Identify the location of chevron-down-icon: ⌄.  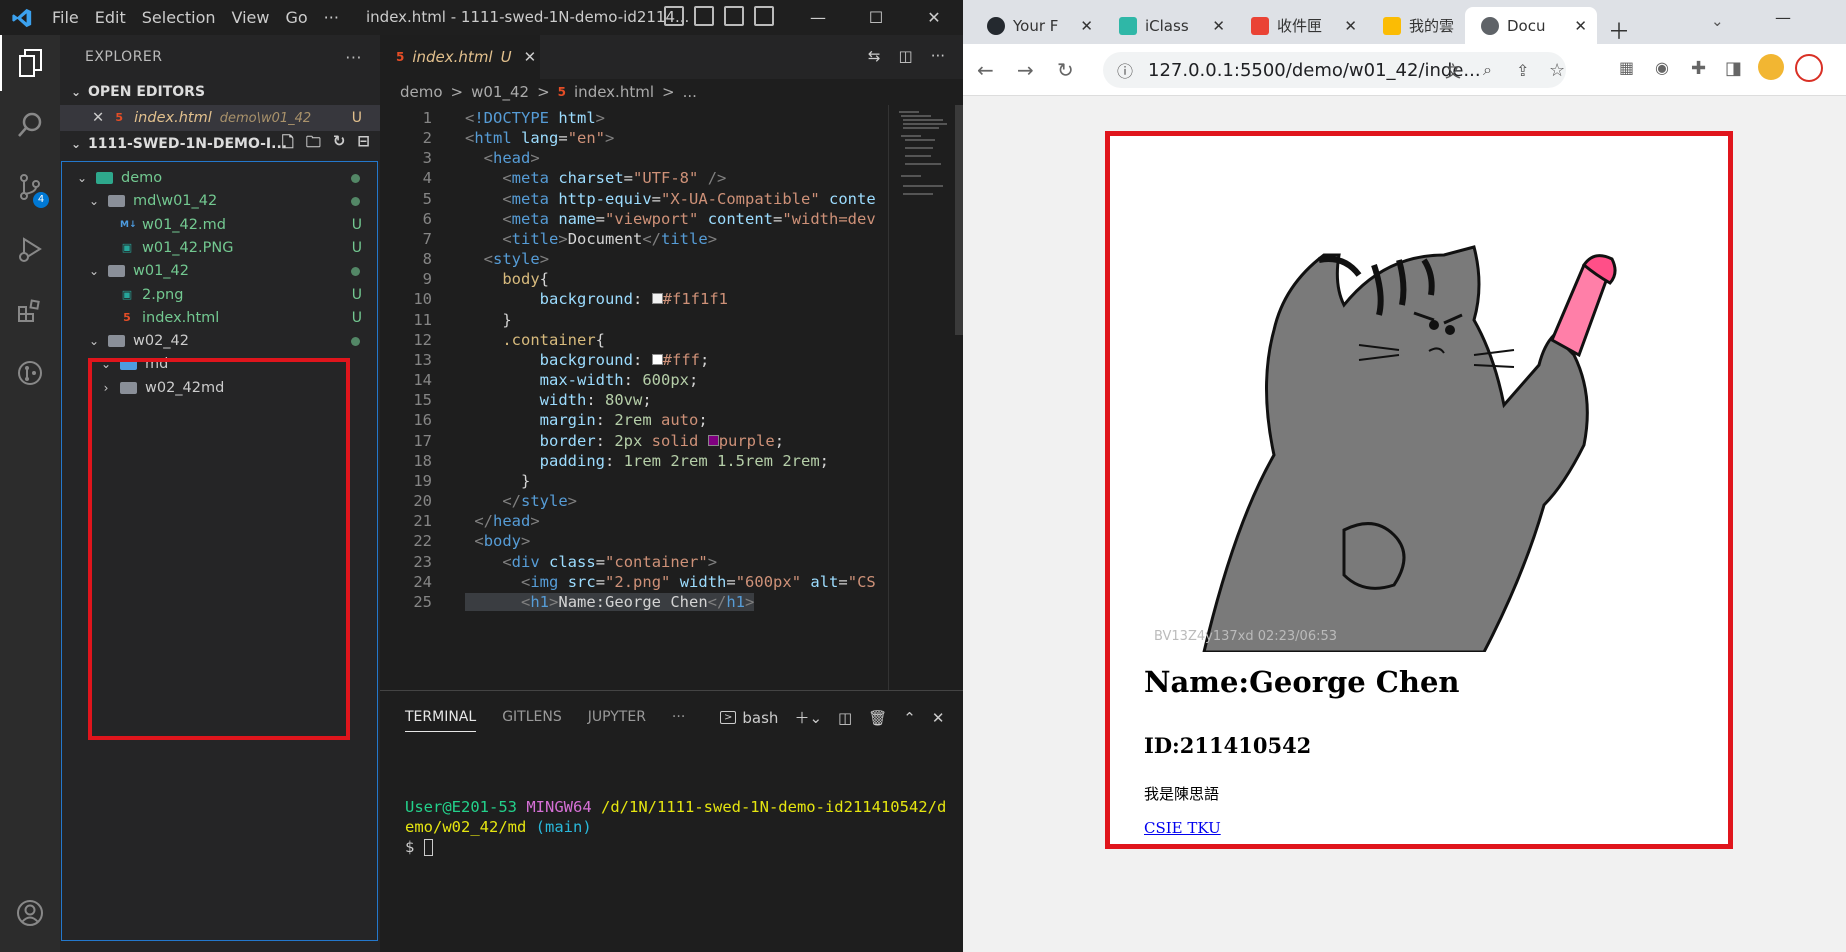
(76, 144).